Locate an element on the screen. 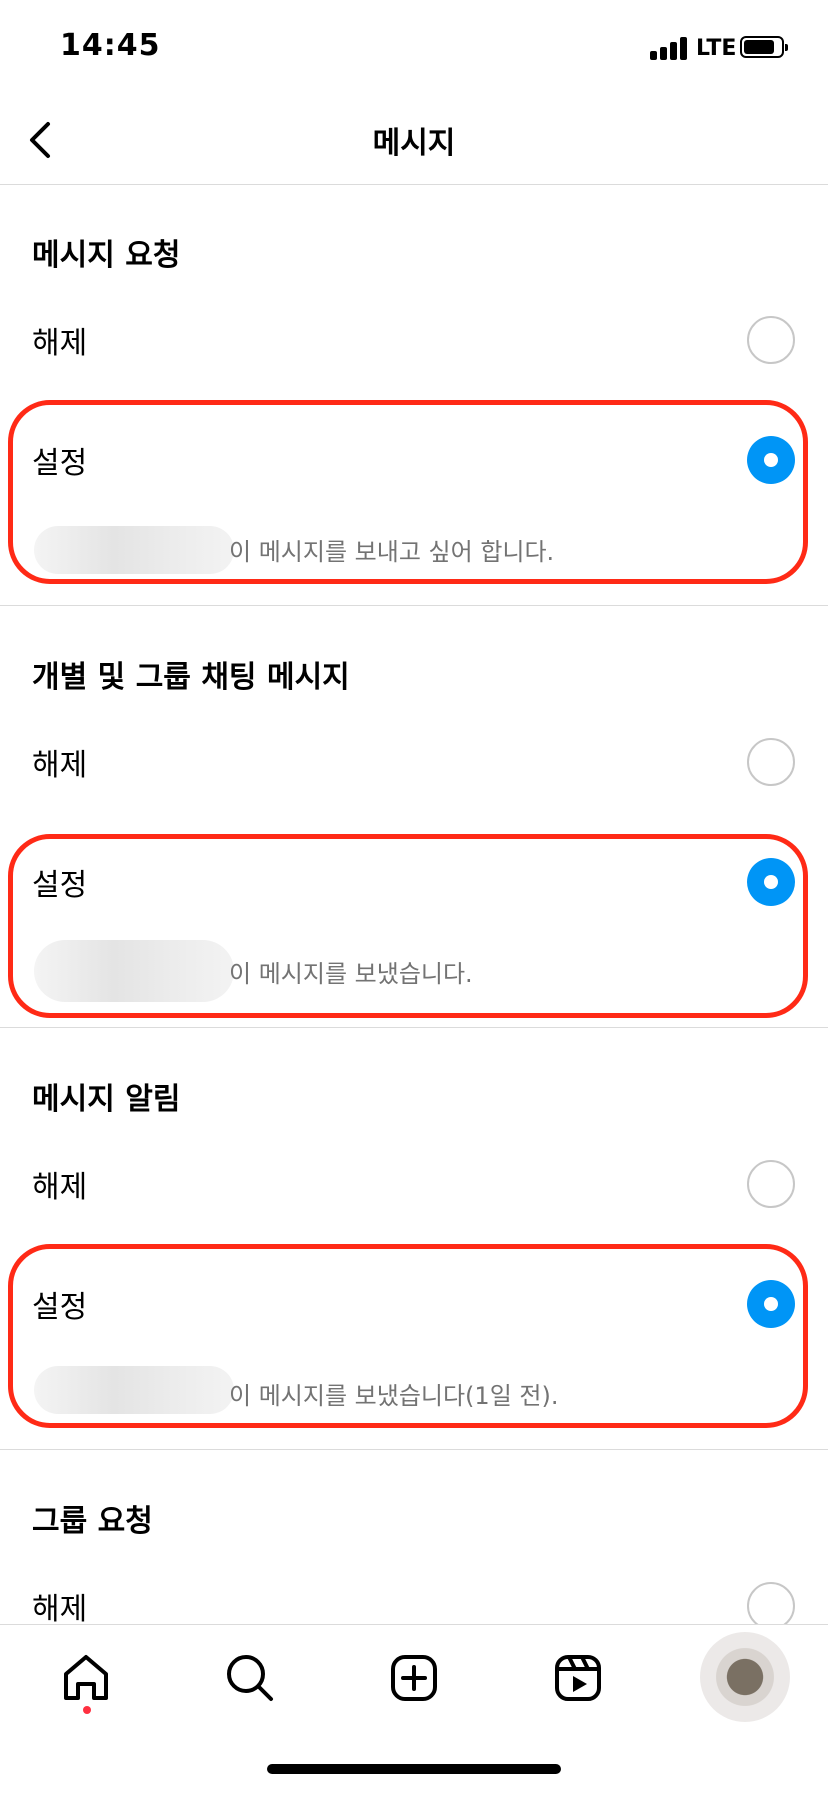 This screenshot has width=828, height=1793. header-divider is located at coordinates (414, 184).